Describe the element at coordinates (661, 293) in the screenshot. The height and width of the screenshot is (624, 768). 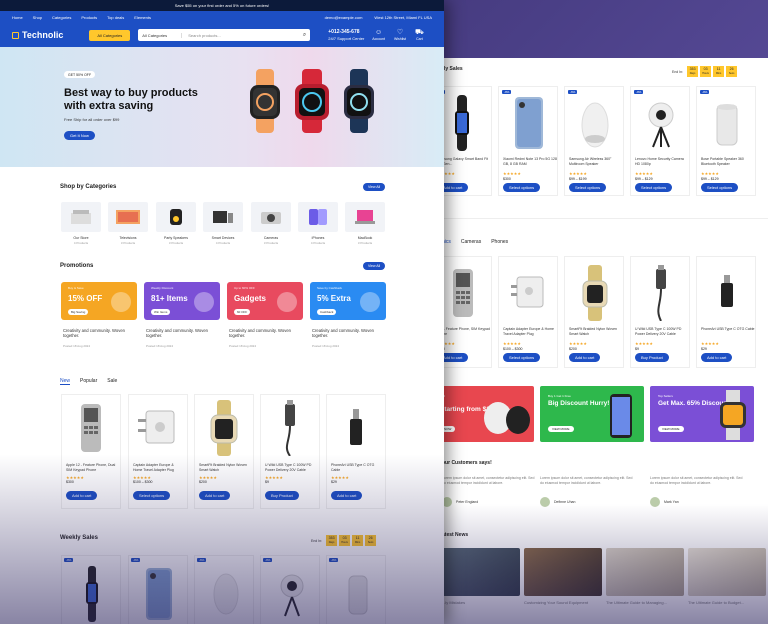
I see `usb-cable-icon` at that location.